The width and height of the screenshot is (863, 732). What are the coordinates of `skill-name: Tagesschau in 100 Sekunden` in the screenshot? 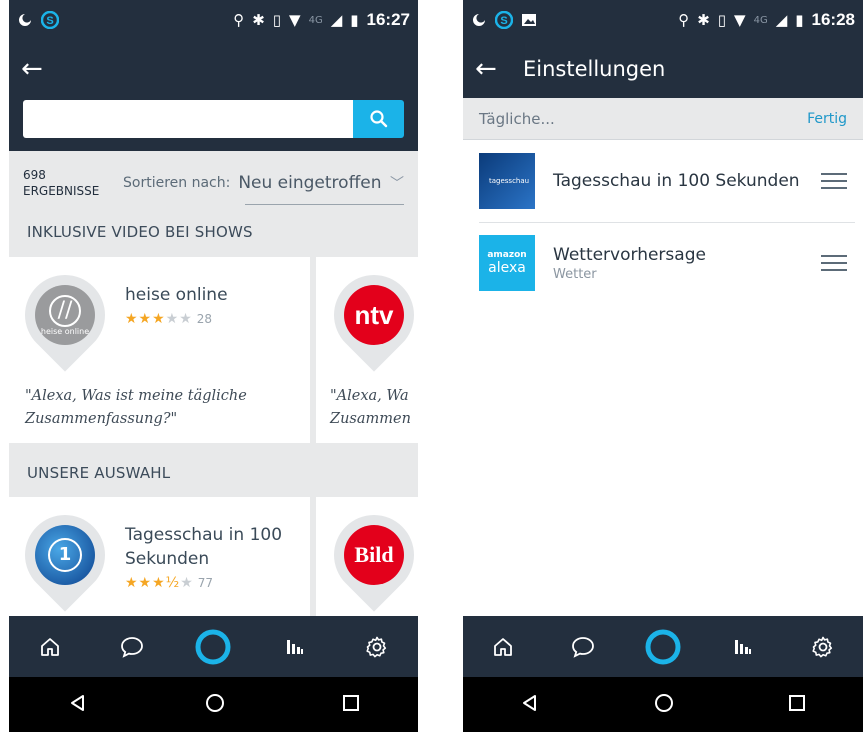 It's located at (204, 547).